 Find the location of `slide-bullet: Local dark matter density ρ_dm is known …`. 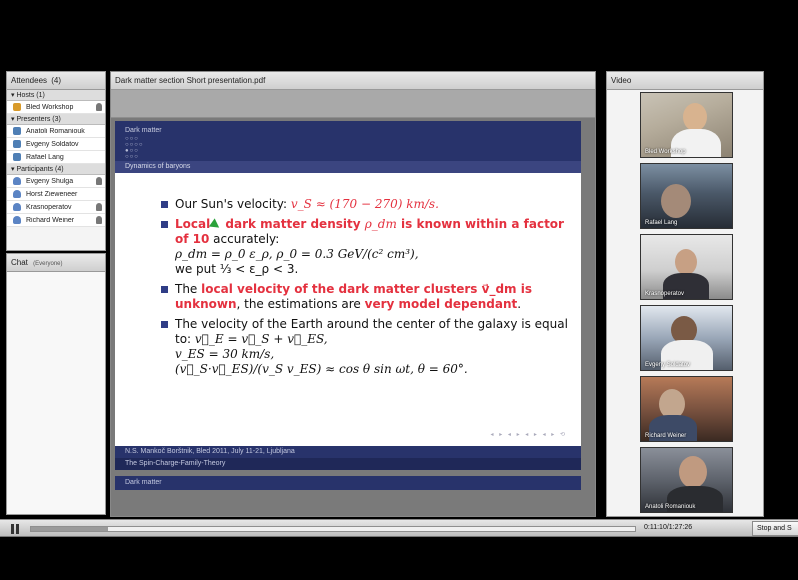

slide-bullet: Local dark matter density ρ_dm is known … is located at coordinates (371, 247).